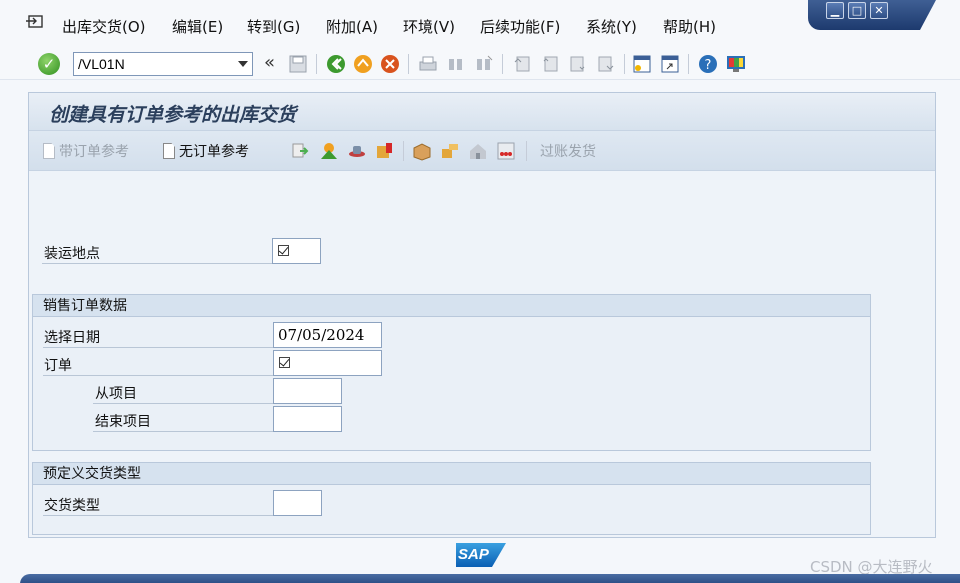 Image resolution: width=960 pixels, height=583 pixels. Describe the element at coordinates (422, 151) in the screenshot. I see `package-icon` at that location.